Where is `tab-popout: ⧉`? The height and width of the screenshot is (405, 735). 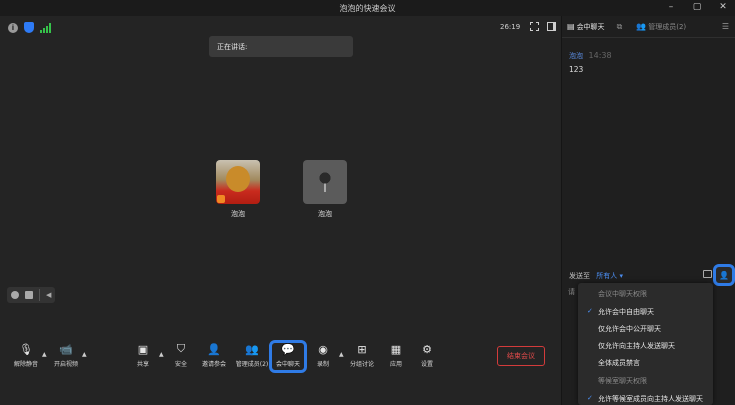 tab-popout: ⧉ is located at coordinates (621, 27).